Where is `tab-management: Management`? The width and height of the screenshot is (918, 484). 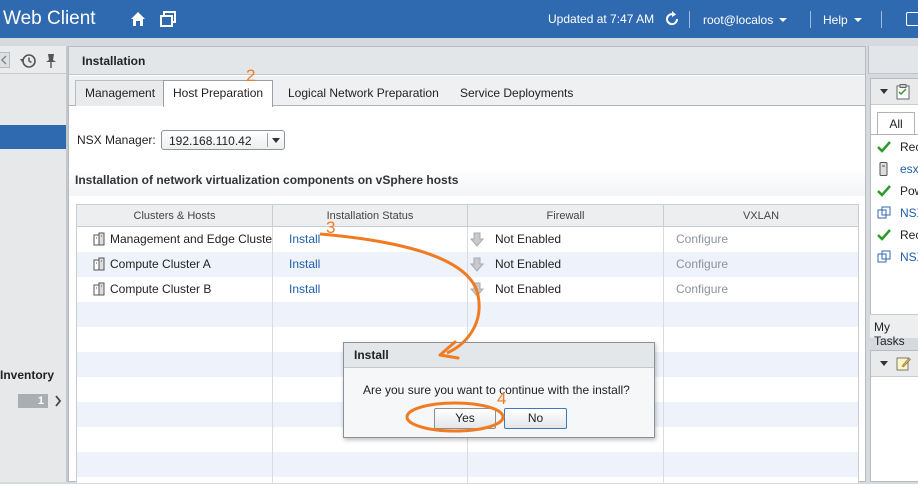
tab-management: Management is located at coordinates (120, 93).